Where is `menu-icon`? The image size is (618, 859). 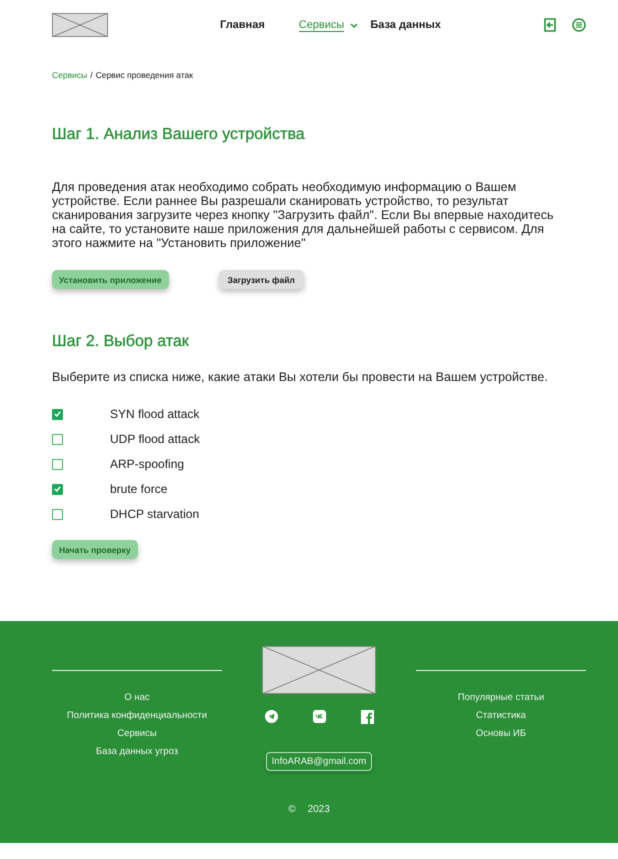
menu-icon is located at coordinates (579, 25).